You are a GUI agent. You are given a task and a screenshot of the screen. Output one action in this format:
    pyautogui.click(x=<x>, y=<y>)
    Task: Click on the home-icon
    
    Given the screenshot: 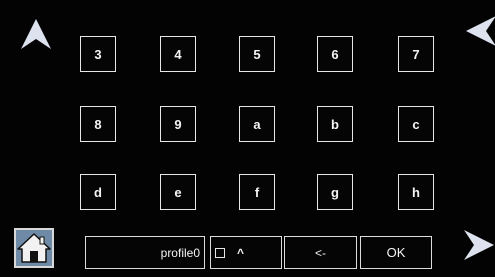 What is the action you would take?
    pyautogui.click(x=34, y=248)
    